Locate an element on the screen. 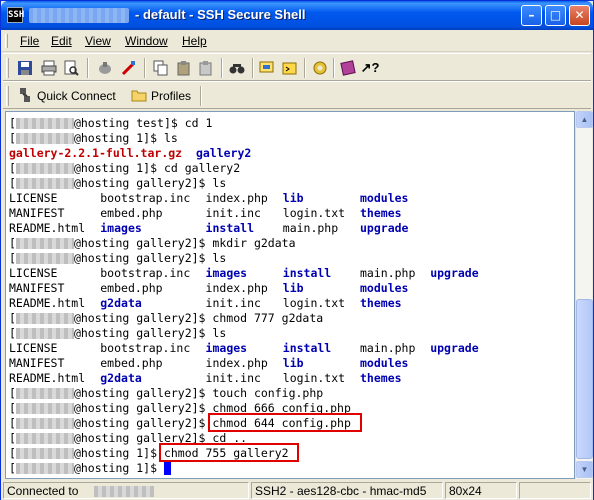 This screenshot has width=594, height=500. terminal-command-line: [@hosting test]$ cd 1 is located at coordinates (111, 123).